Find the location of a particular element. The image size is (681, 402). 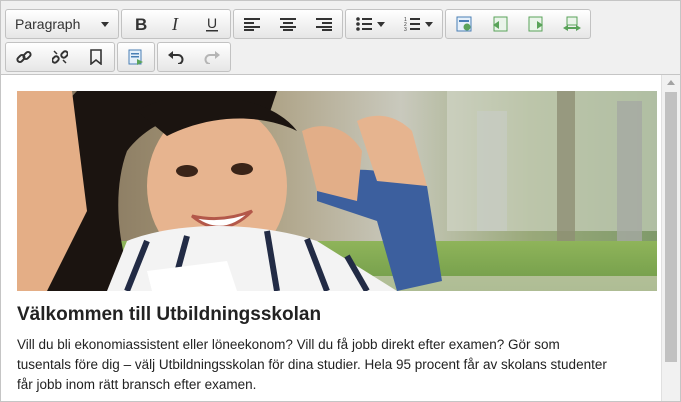

redo-icon is located at coordinates (212, 57).